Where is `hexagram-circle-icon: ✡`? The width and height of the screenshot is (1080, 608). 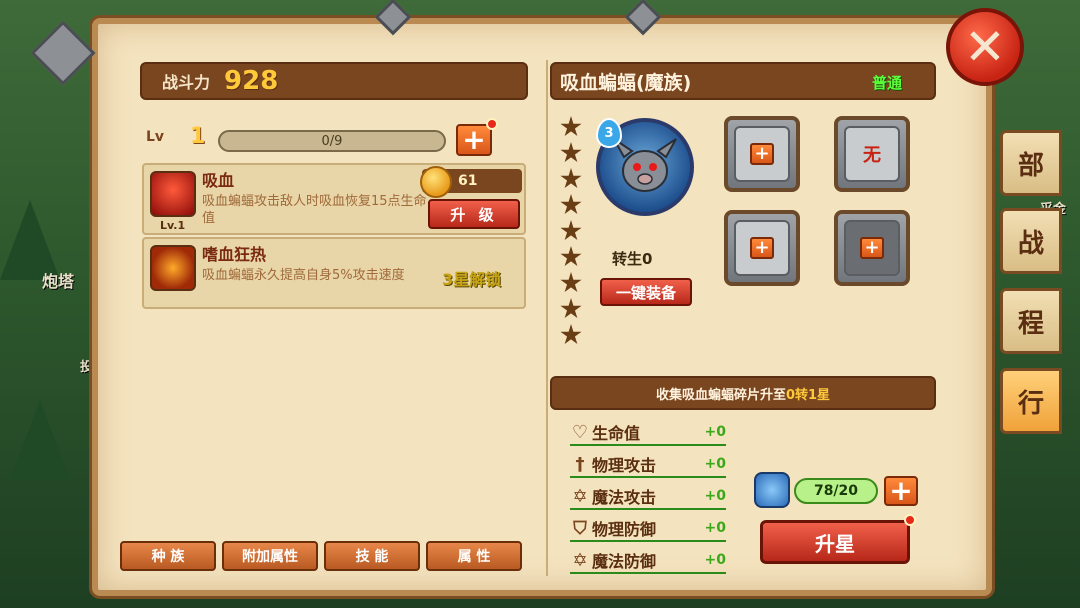 hexagram-circle-icon: ✡ is located at coordinates (580, 560).